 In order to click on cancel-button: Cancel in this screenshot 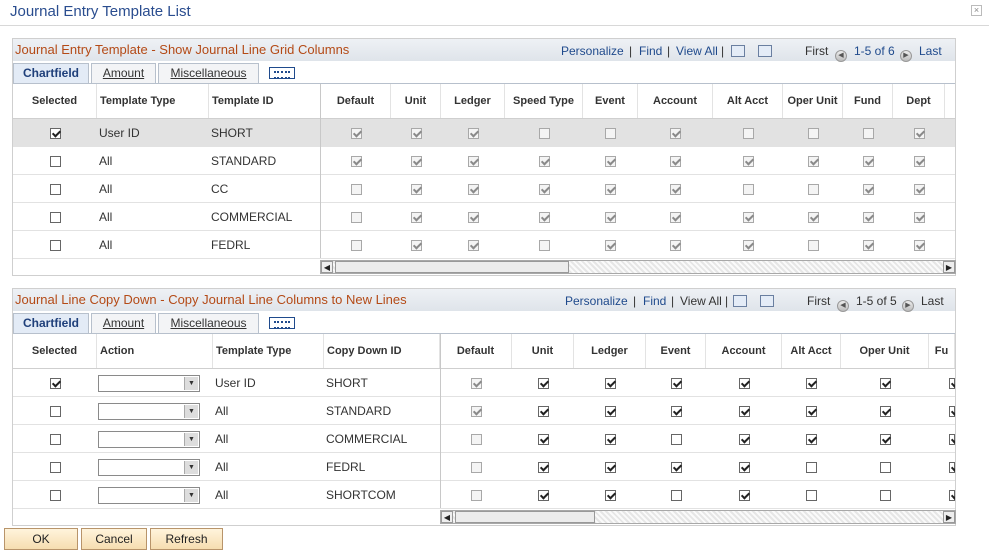, I will do `click(114, 539)`.